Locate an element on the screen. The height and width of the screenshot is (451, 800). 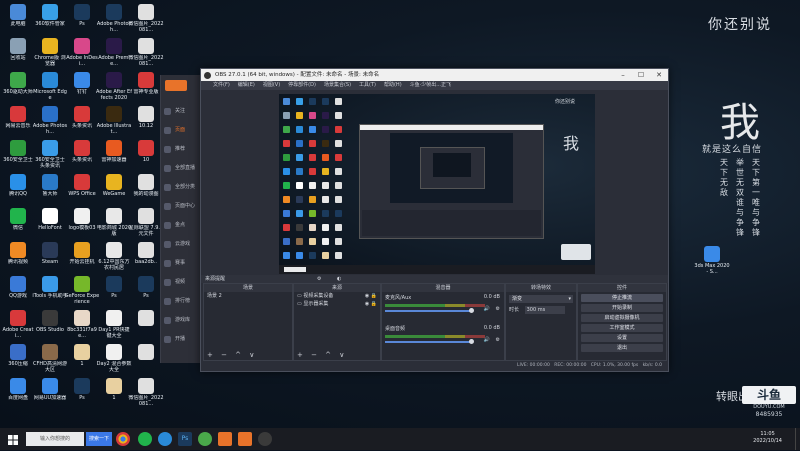
menu-item: 场景集合(S) is located at coordinates (337, 85).